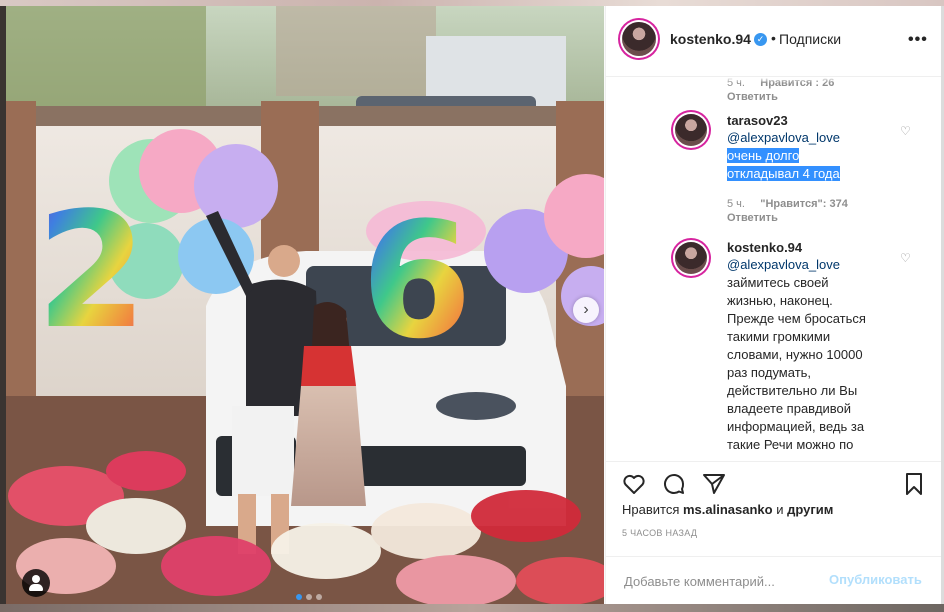 The width and height of the screenshot is (944, 612). I want to click on comment-text-line: очень долго, so click(763, 155).